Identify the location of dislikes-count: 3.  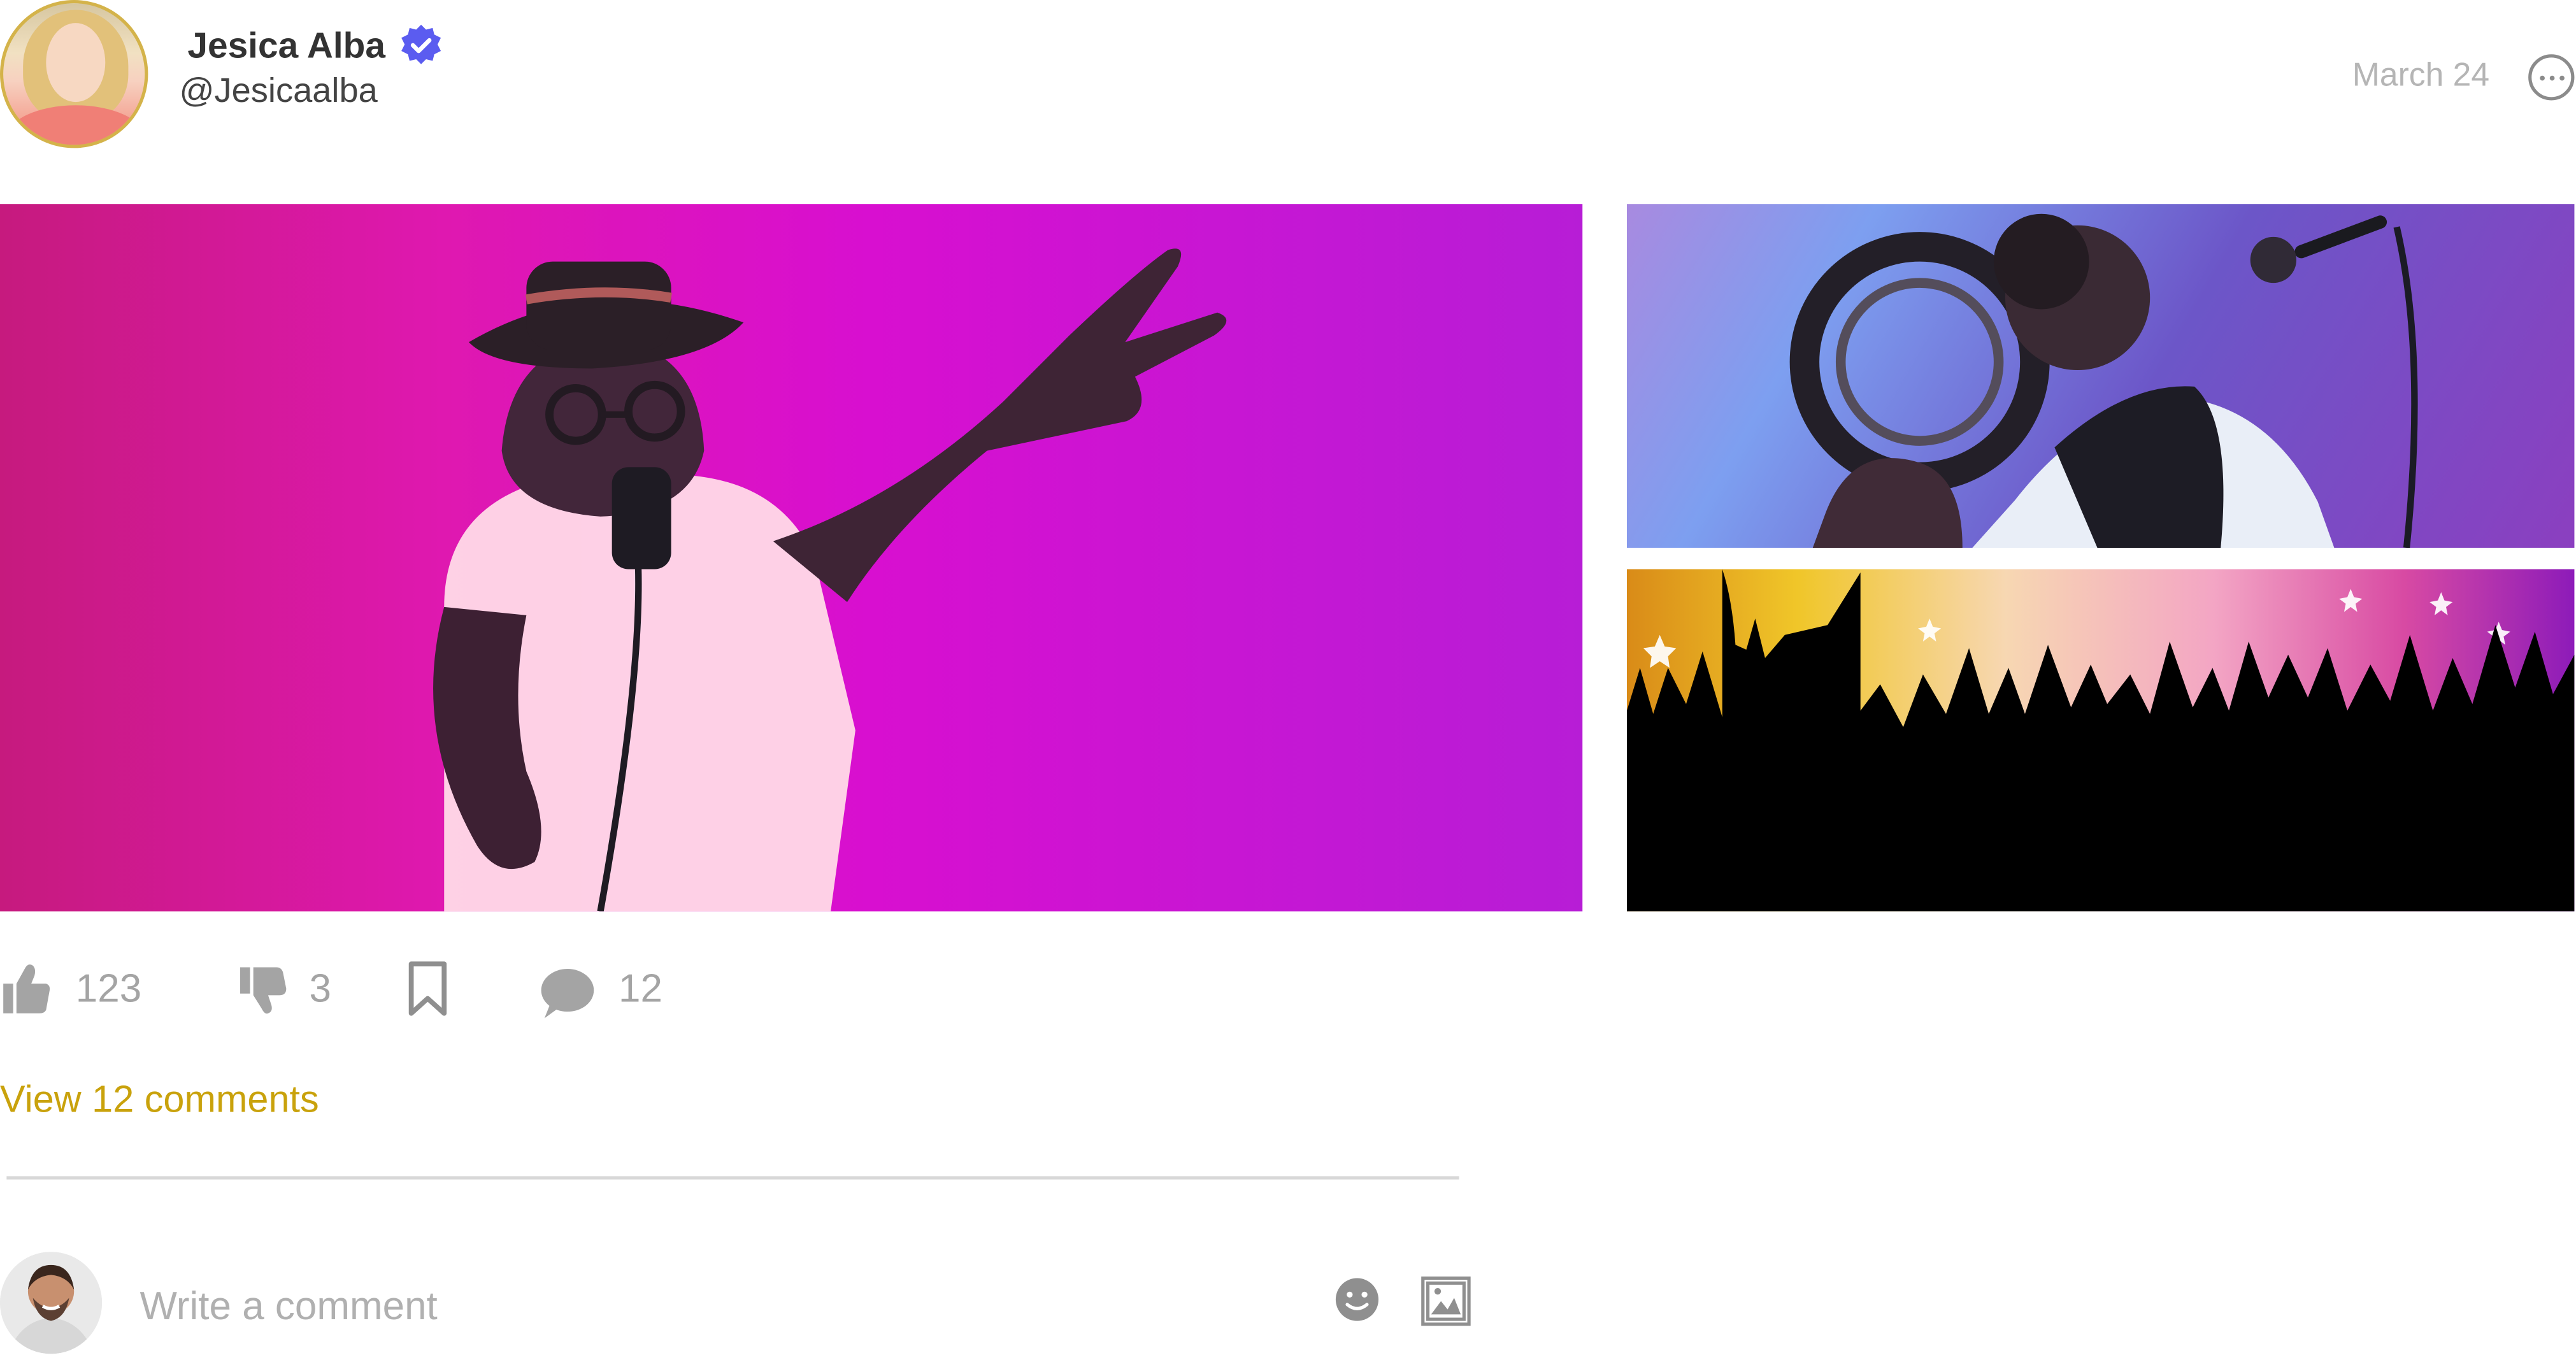
(320, 990).